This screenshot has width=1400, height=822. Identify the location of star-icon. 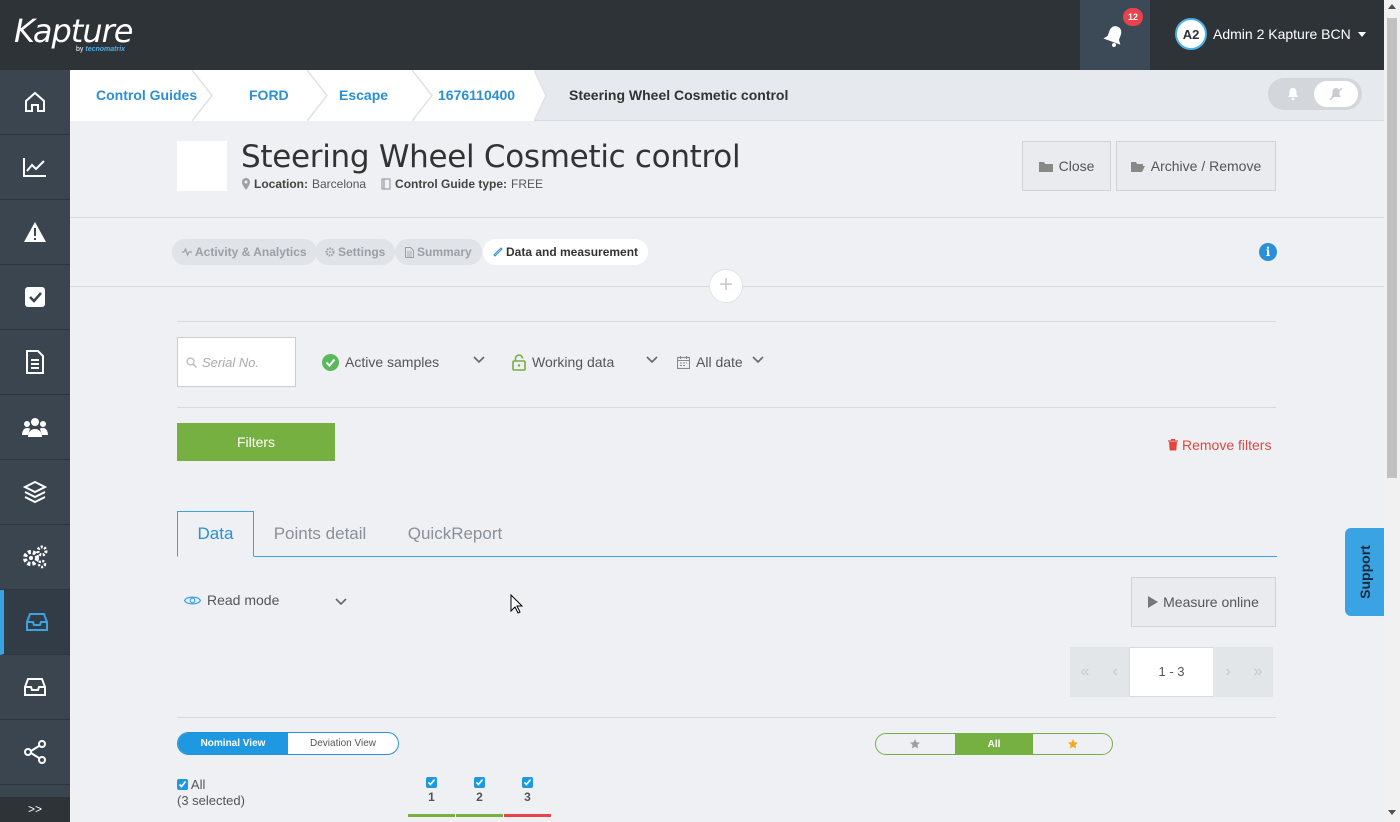
(915, 744).